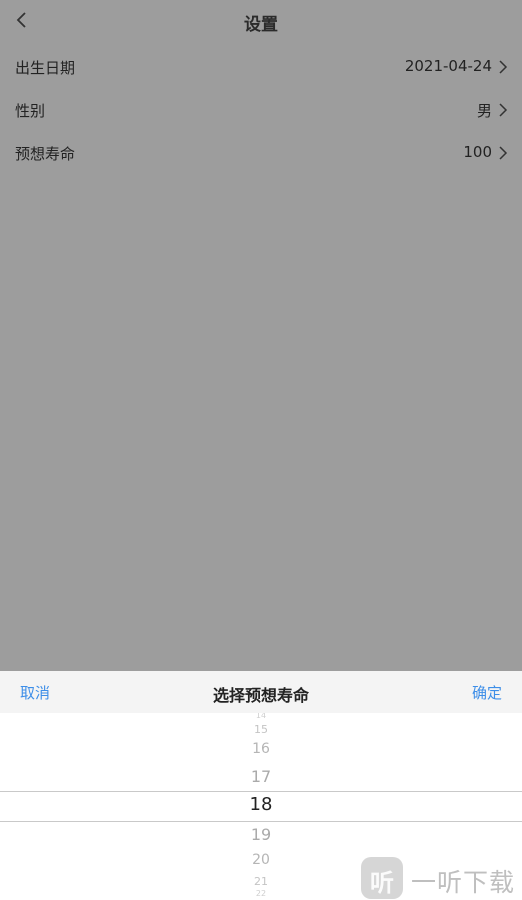  Describe the element at coordinates (477, 152) in the screenshot. I see `life-expectancy-value: 100` at that location.